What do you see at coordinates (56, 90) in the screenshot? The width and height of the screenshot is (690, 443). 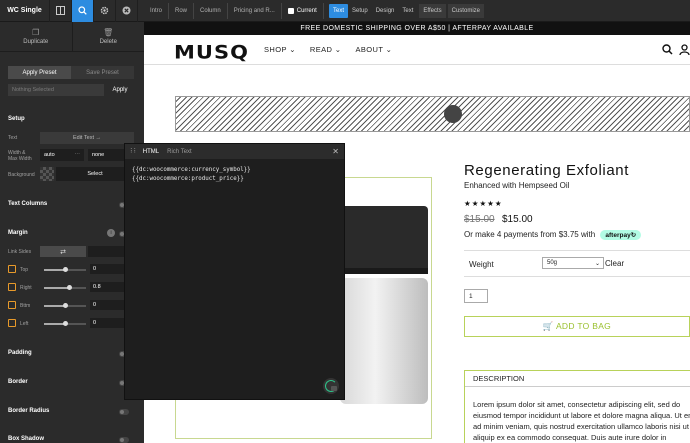 I see `preset-select: Nothing Selected` at bounding box center [56, 90].